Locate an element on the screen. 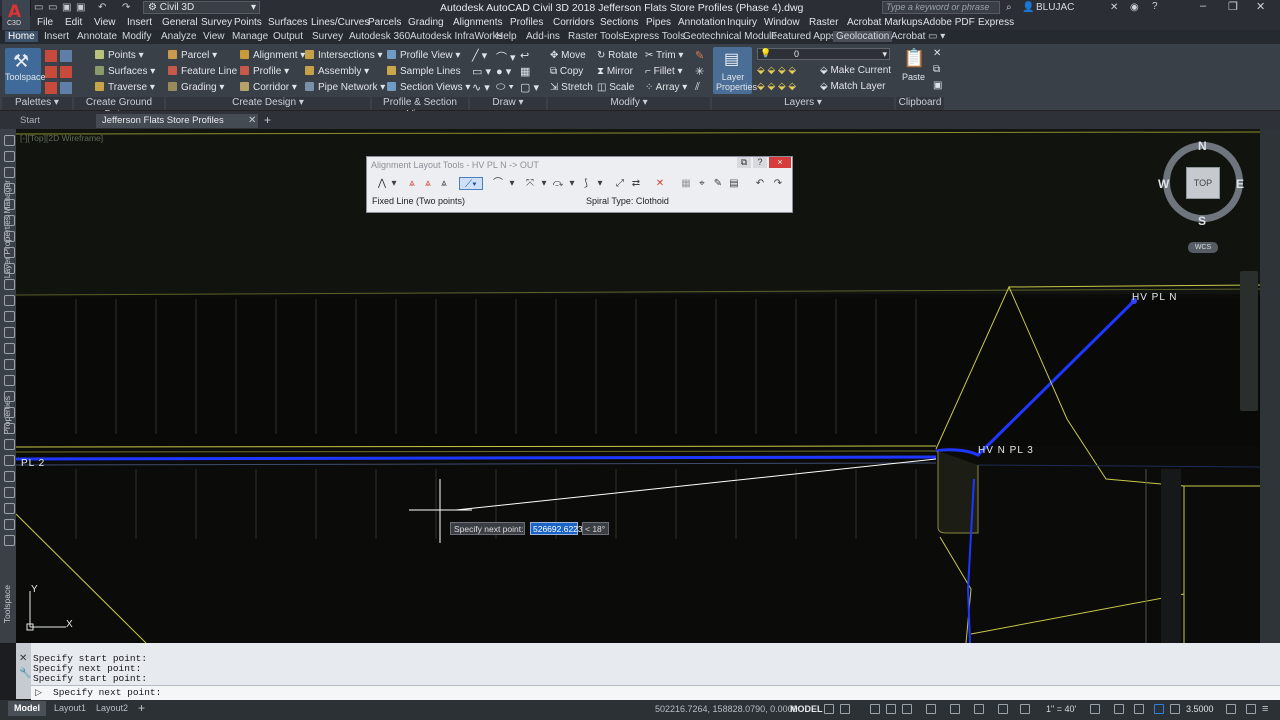  qat-open-icon: ▭ is located at coordinates (52, 8).